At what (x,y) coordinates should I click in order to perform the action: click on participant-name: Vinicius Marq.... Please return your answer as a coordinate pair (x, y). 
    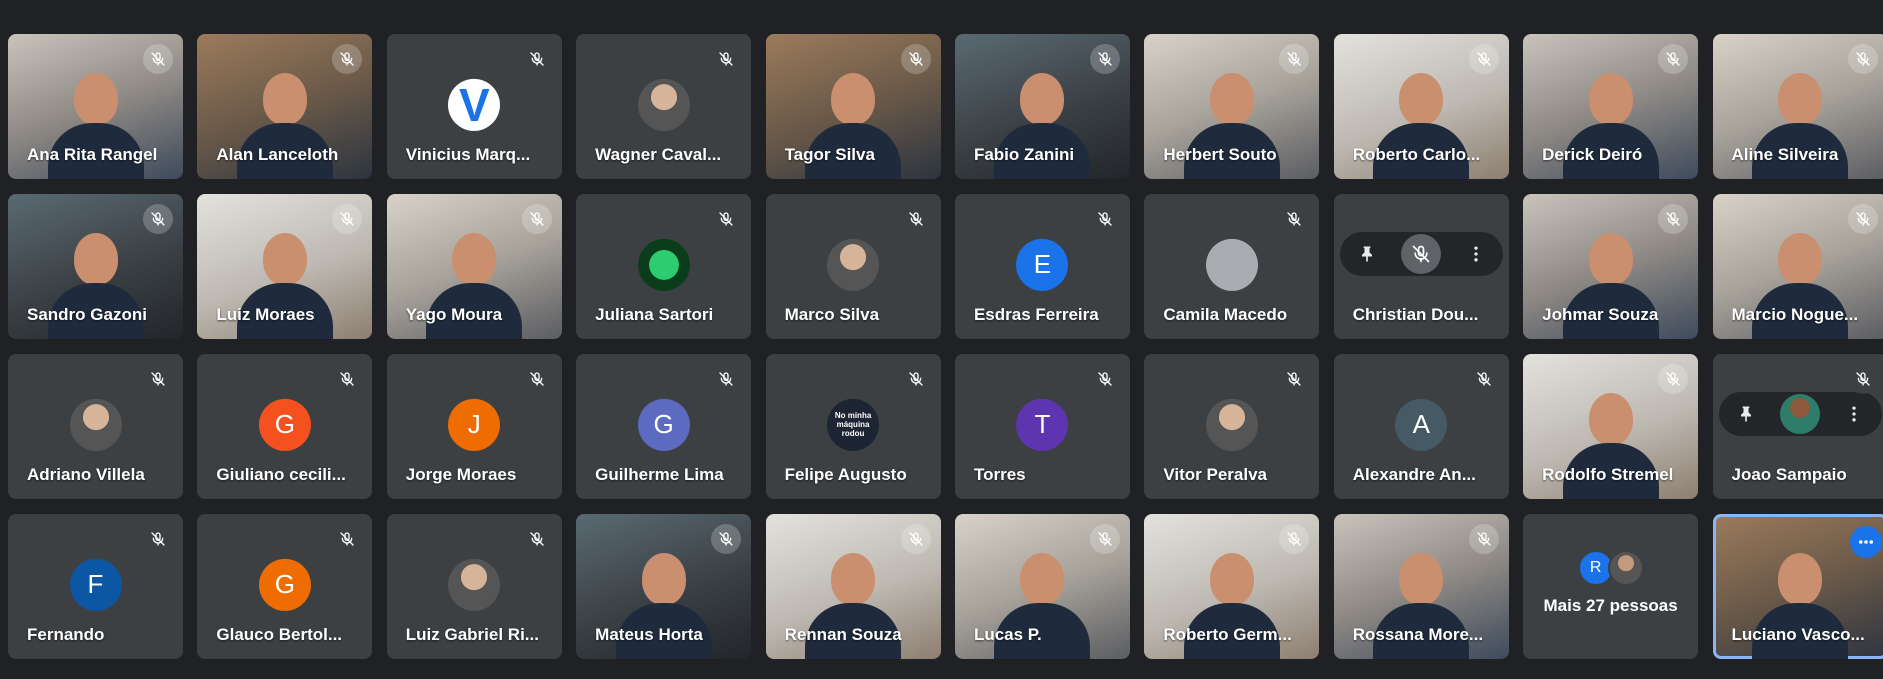
    Looking at the image, I should click on (468, 154).